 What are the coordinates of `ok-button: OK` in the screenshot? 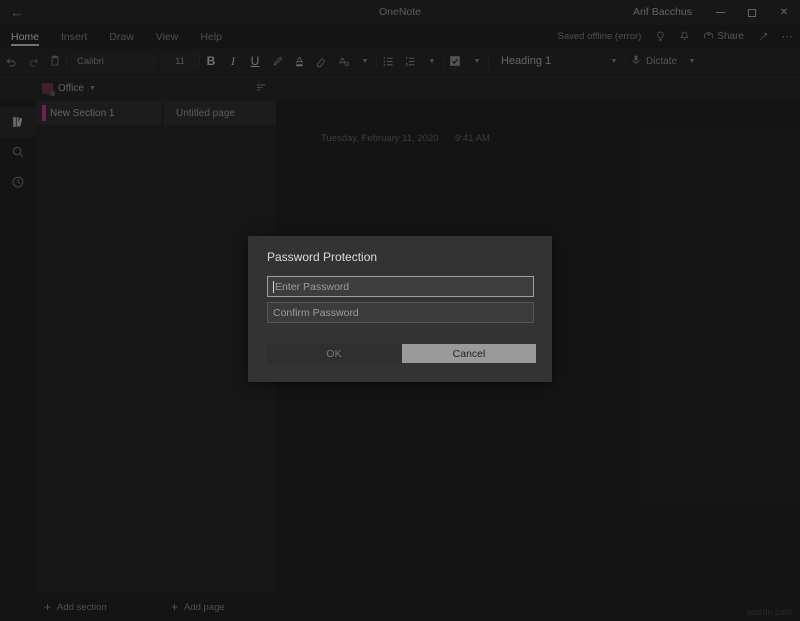 It's located at (334, 353).